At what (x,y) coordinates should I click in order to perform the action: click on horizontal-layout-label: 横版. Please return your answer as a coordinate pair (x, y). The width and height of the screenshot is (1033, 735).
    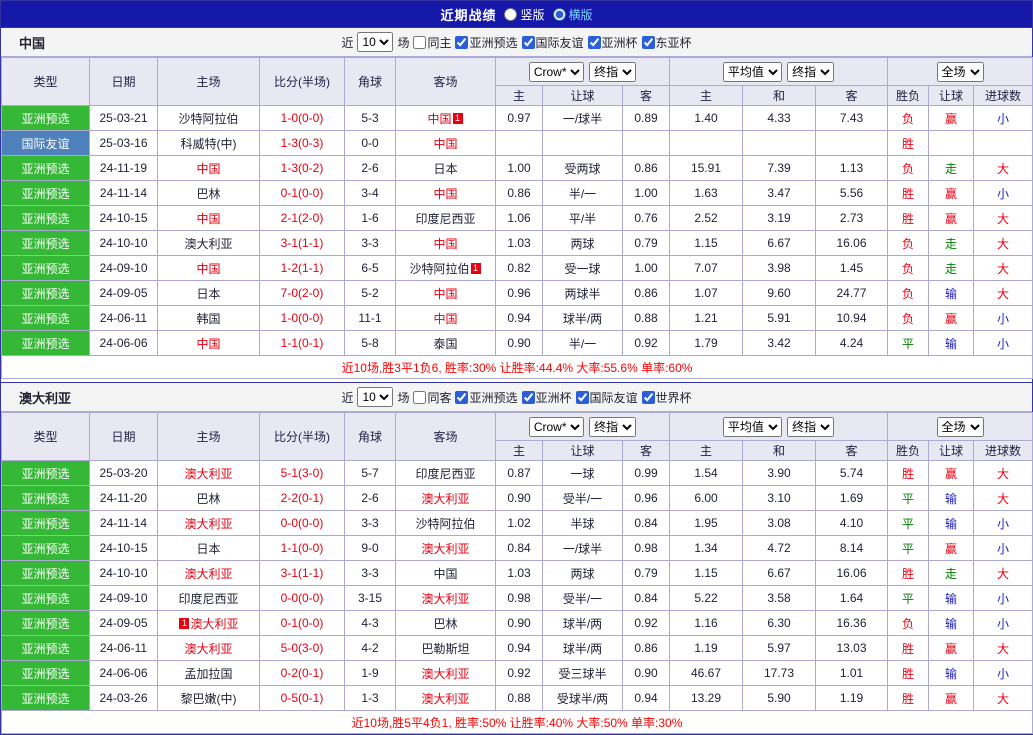
    Looking at the image, I should click on (580, 14).